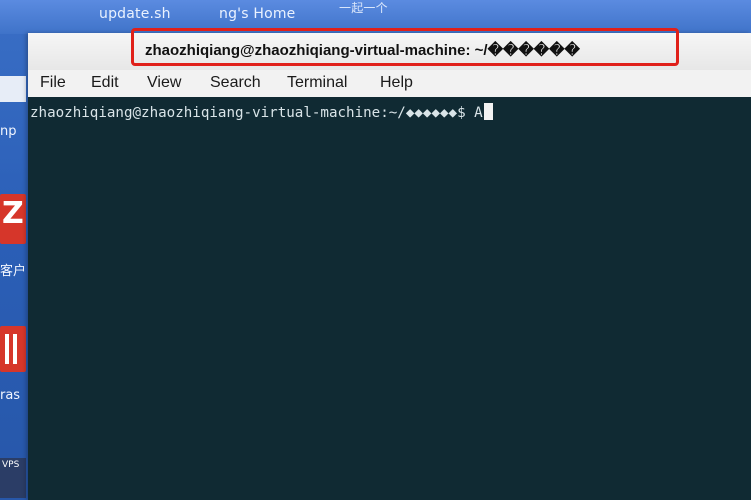 The width and height of the screenshot is (751, 500). What do you see at coordinates (257, 14) in the screenshot?
I see `desktop-icon-label-home: ng's Home` at bounding box center [257, 14].